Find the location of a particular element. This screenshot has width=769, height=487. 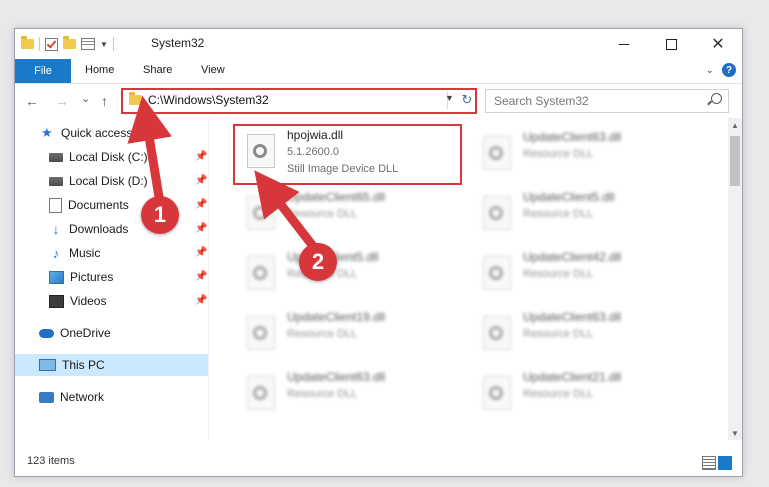

sidebar-item-quick-access: ★ Quick access is located at coordinates (124, 133).